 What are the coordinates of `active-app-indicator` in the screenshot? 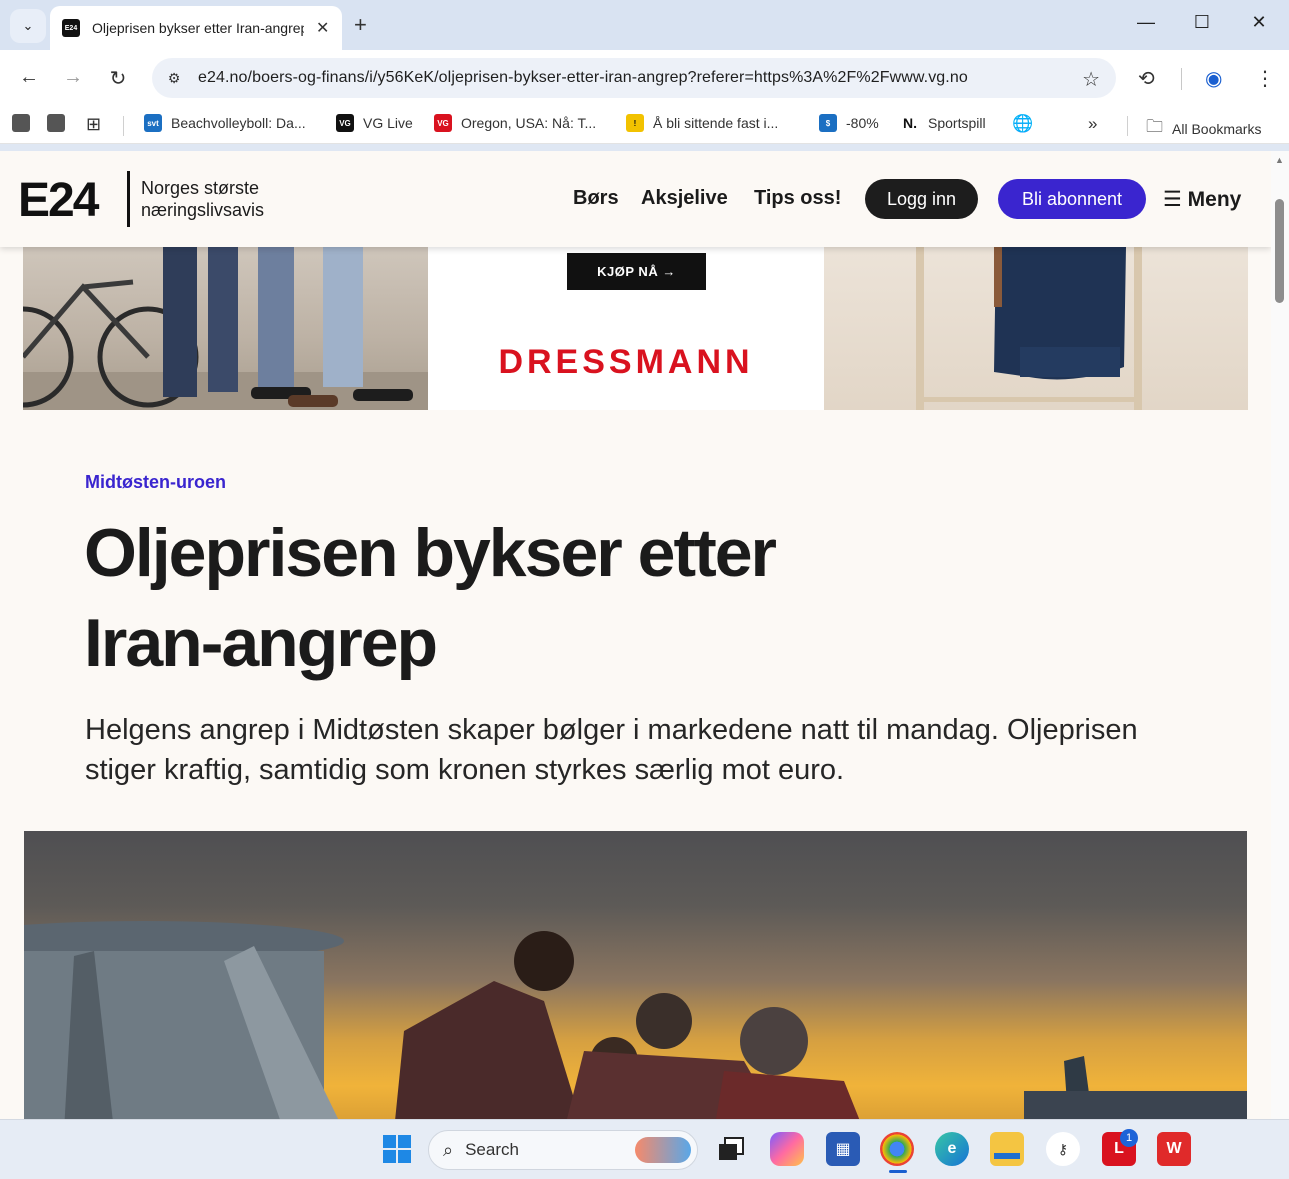 It's located at (898, 1171).